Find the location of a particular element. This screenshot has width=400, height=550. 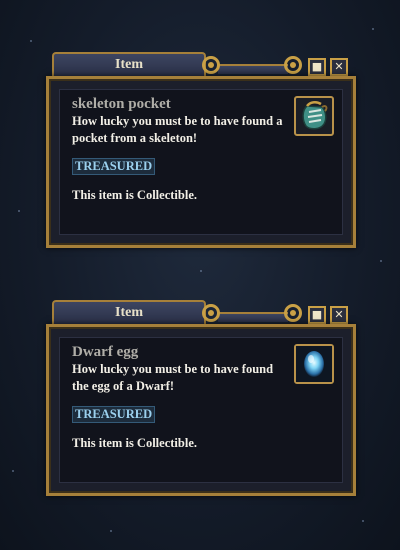

skeleton-pocket-icon is located at coordinates (314, 116).